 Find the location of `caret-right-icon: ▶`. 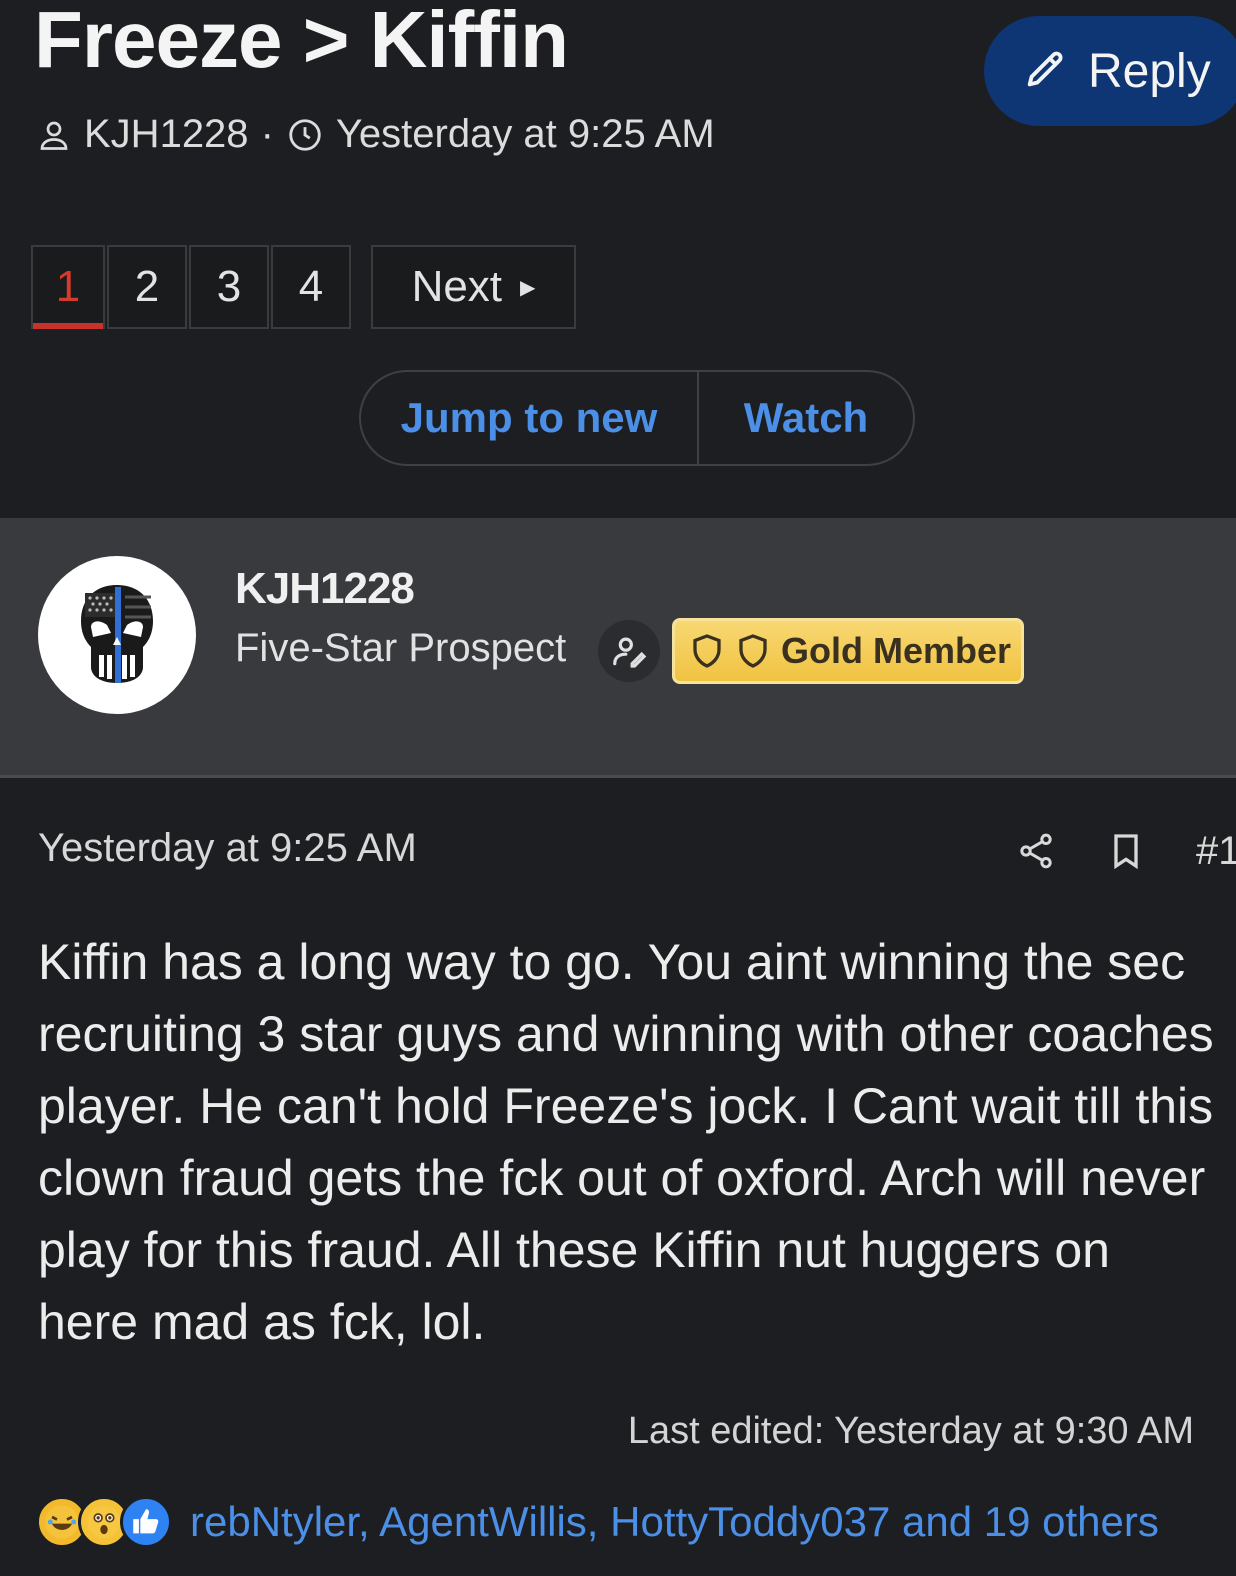

caret-right-icon: ▶ is located at coordinates (528, 287).